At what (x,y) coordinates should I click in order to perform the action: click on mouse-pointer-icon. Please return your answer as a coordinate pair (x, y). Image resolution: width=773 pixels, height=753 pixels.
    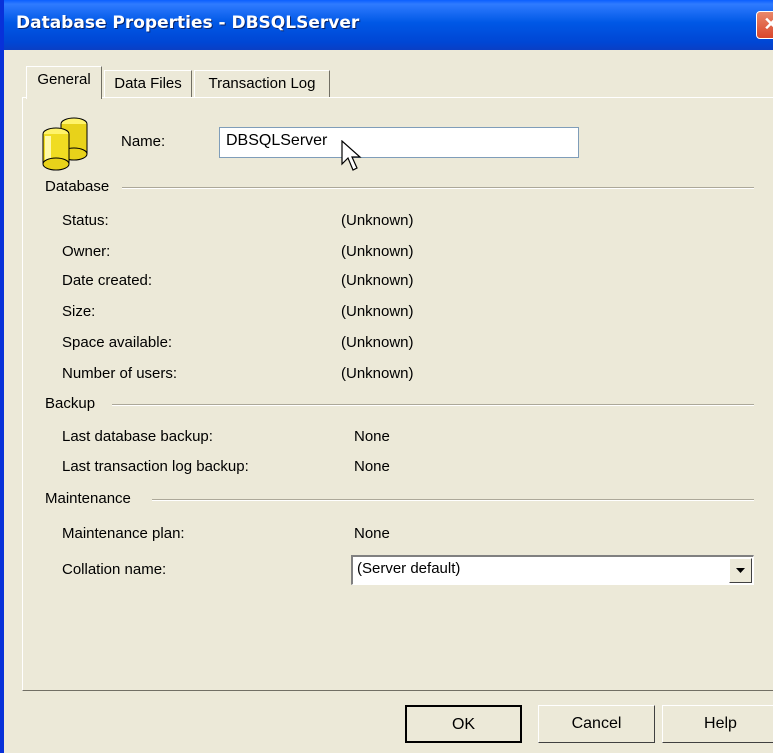
    Looking at the image, I should click on (351, 155).